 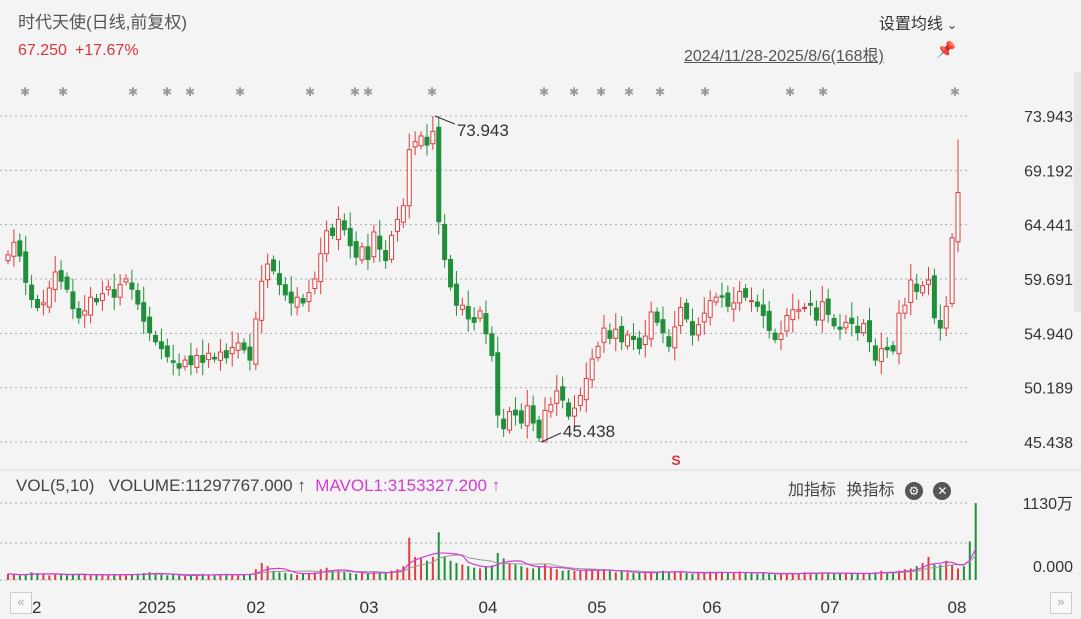 I want to click on close-icon: ✕, so click(x=942, y=490).